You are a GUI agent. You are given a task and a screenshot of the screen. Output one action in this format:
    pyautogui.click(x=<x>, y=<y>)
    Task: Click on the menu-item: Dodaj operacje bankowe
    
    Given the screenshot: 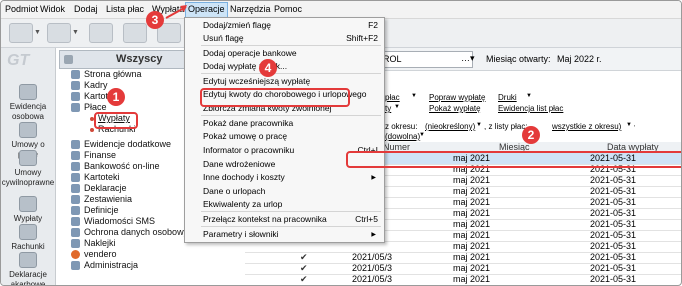 What is the action you would take?
    pyautogui.click(x=250, y=53)
    